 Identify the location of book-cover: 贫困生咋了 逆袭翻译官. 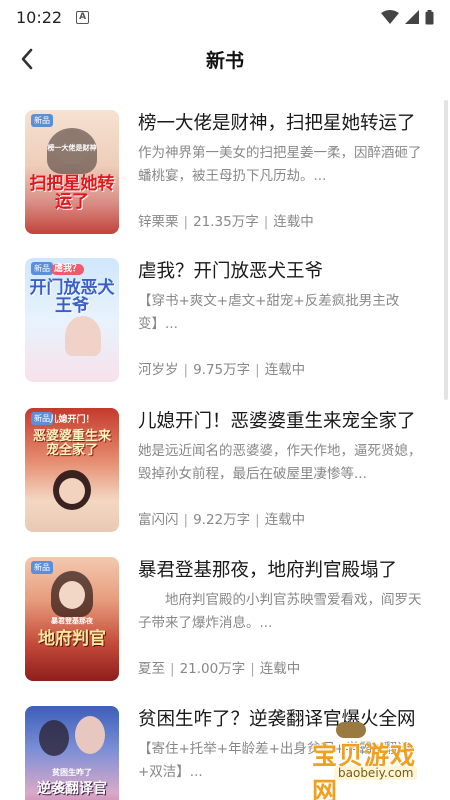
(72, 753).